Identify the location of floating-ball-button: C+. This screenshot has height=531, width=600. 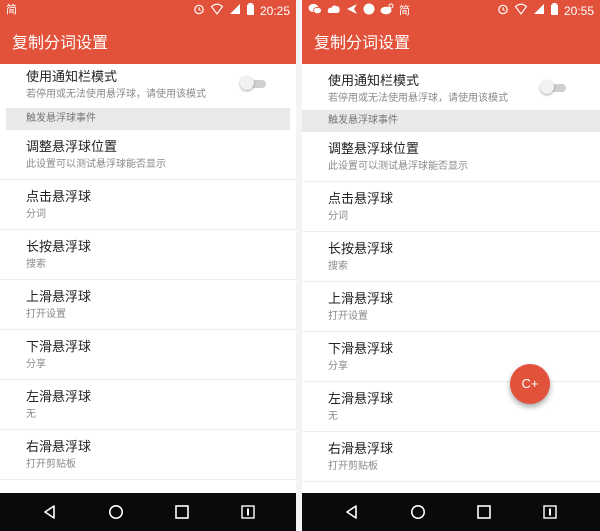
(530, 384).